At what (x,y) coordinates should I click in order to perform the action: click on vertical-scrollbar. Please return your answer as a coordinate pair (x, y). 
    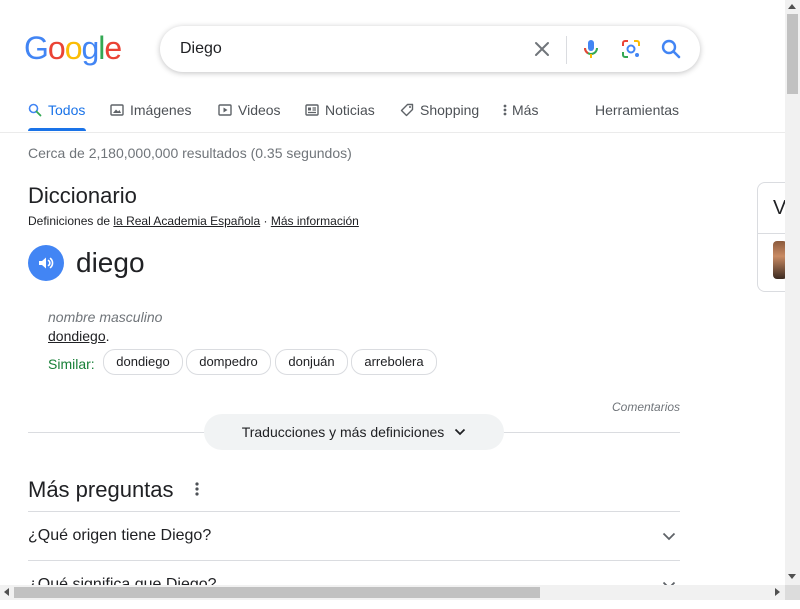
    Looking at the image, I should click on (792, 292).